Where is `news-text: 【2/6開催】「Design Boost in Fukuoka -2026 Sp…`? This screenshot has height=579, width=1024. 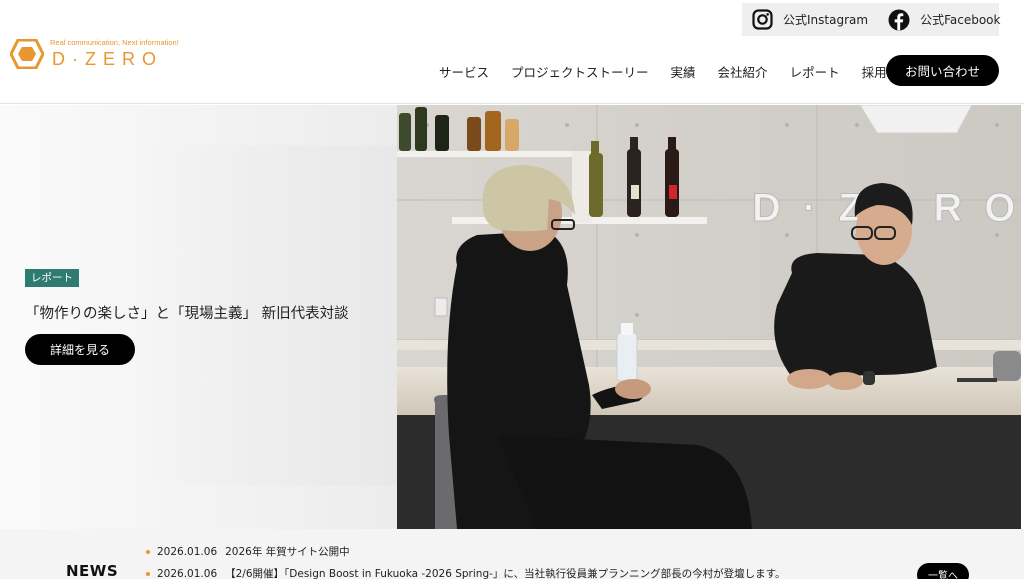 news-text: 【2/6開催】「Design Boost in Fukuoka -2026 Sp… is located at coordinates (505, 573).